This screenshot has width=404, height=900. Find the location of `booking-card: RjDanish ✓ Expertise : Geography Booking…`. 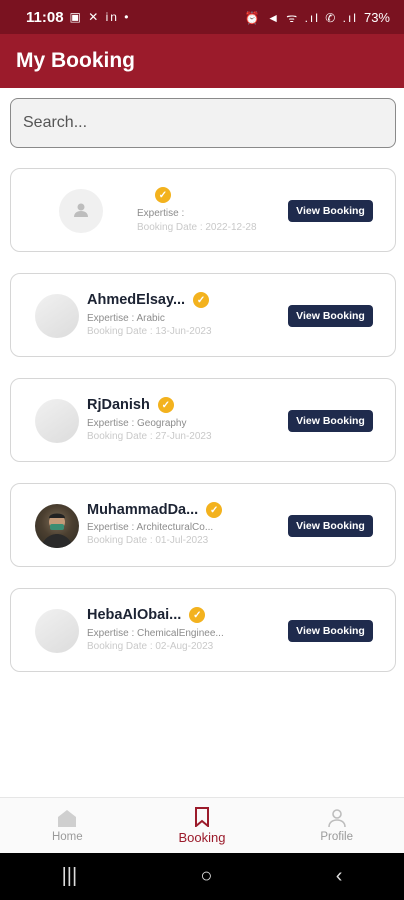

booking-card: RjDanish ✓ Expertise : Geography Booking… is located at coordinates (203, 420).